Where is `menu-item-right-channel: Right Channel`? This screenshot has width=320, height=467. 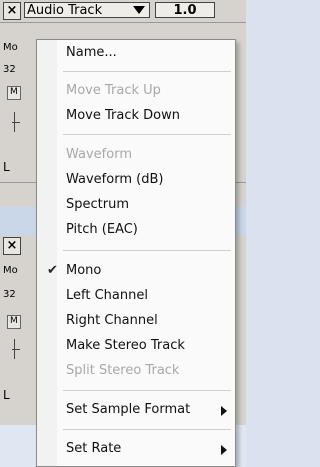 menu-item-right-channel: Right Channel is located at coordinates (136, 321).